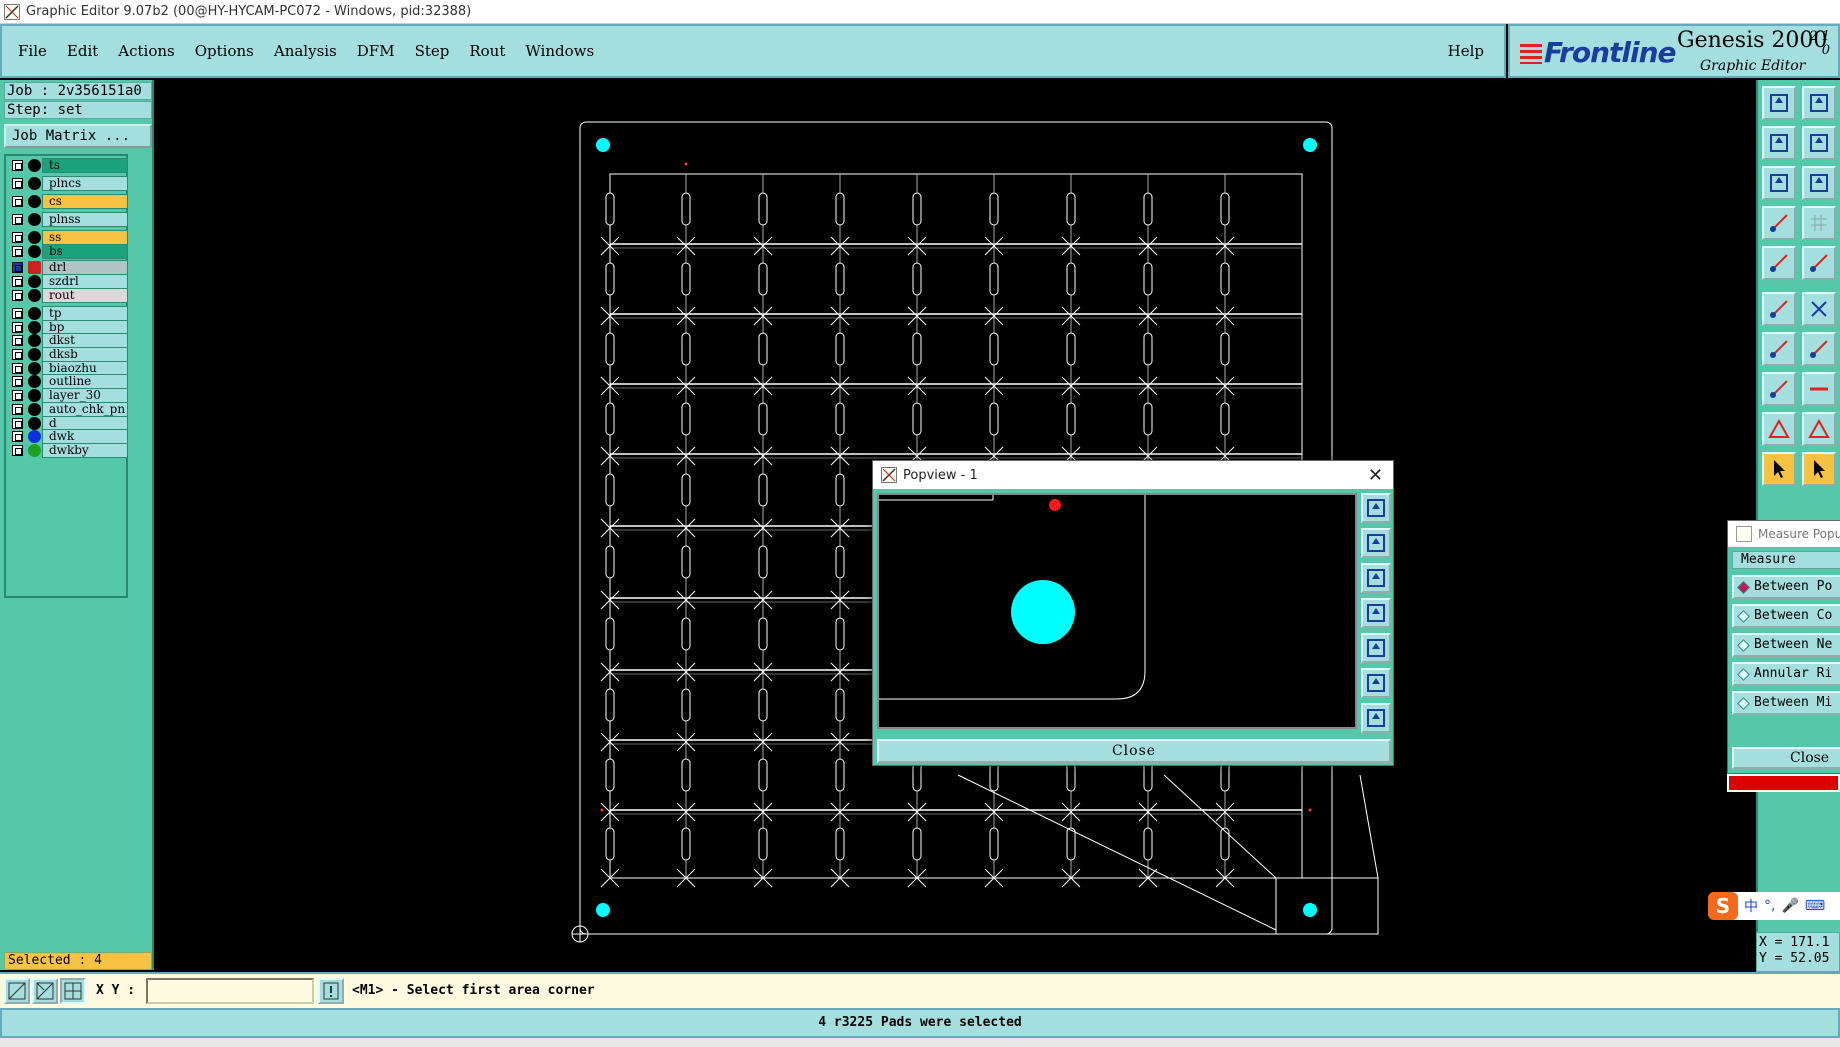 This screenshot has width=1840, height=1047. What do you see at coordinates (85, 281) in the screenshot?
I see `layer-name: szdrl` at bounding box center [85, 281].